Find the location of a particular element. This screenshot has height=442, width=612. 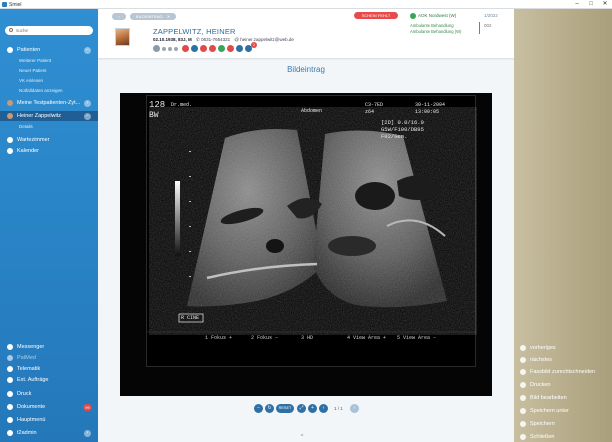

menu-icon is located at coordinates (10, 420).